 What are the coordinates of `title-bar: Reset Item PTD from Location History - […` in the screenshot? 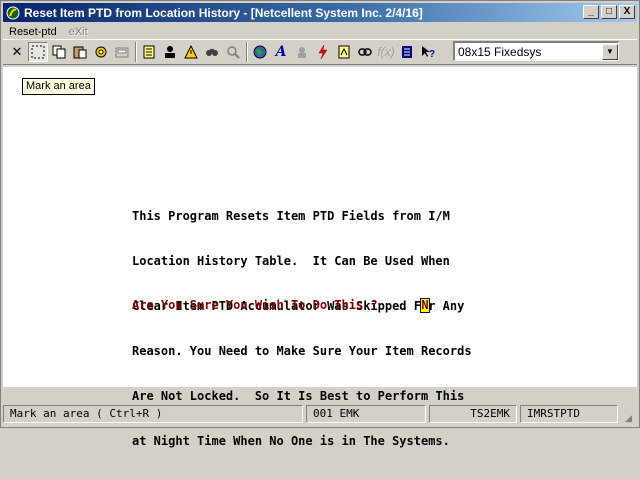 It's located at (320, 12).